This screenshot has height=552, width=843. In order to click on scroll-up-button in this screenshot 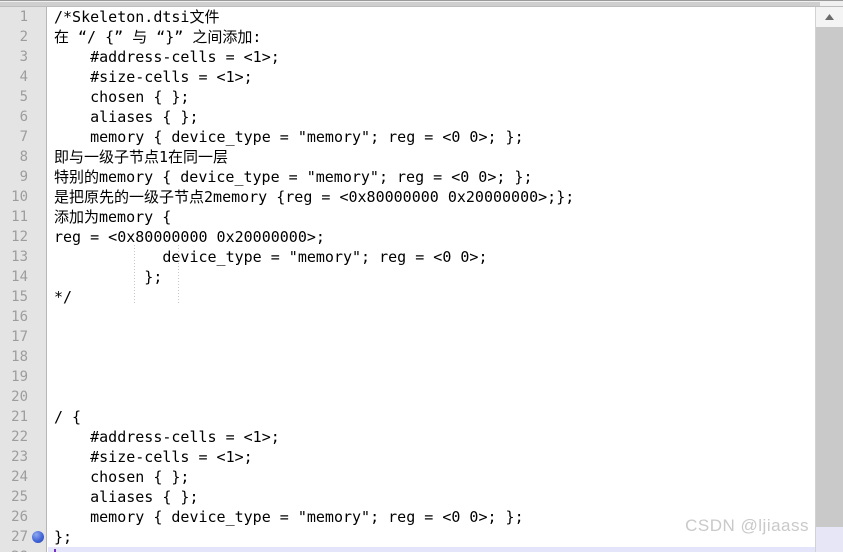, I will do `click(829, 17)`.